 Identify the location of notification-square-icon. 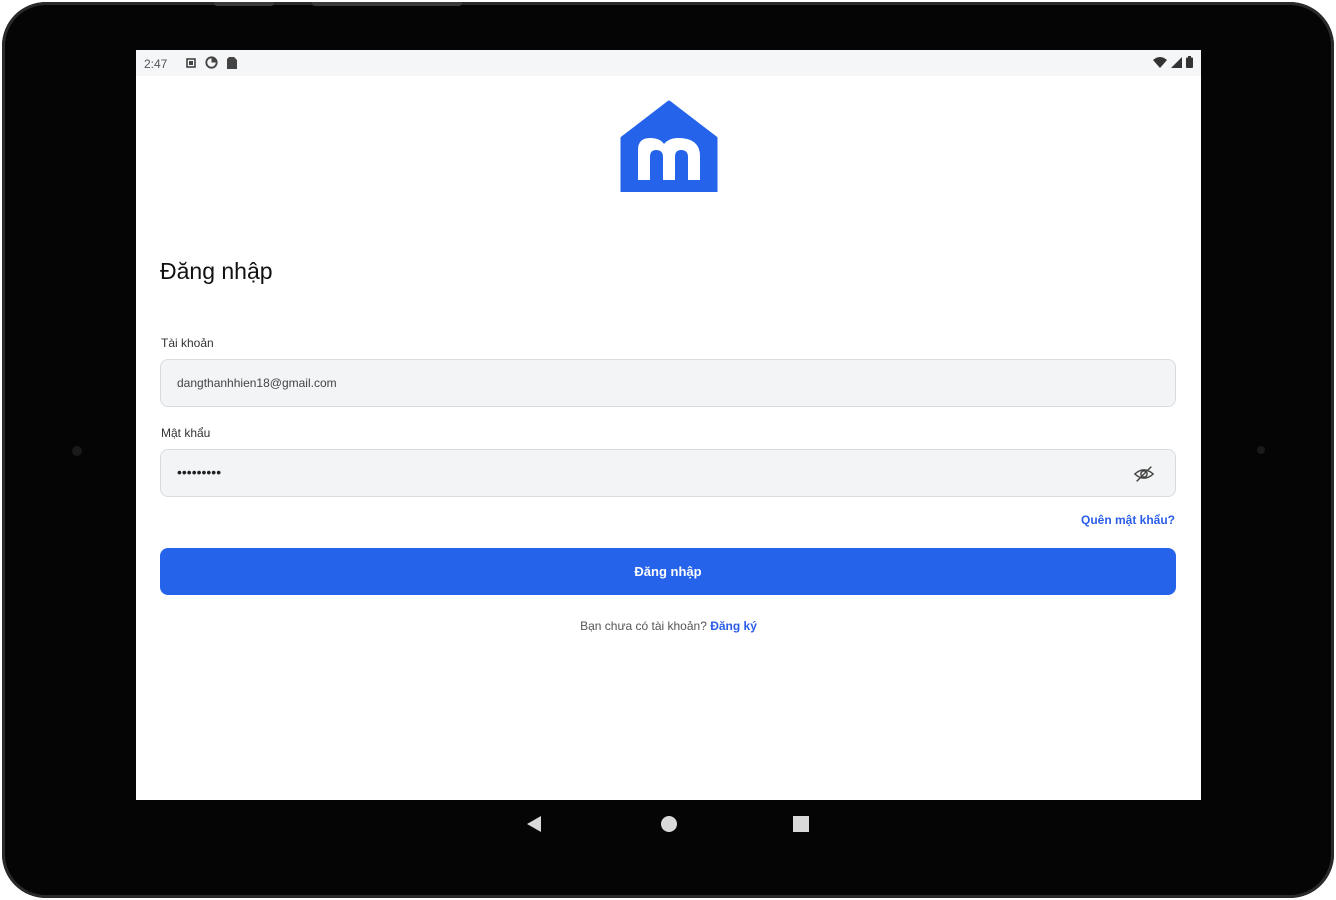
(191, 62).